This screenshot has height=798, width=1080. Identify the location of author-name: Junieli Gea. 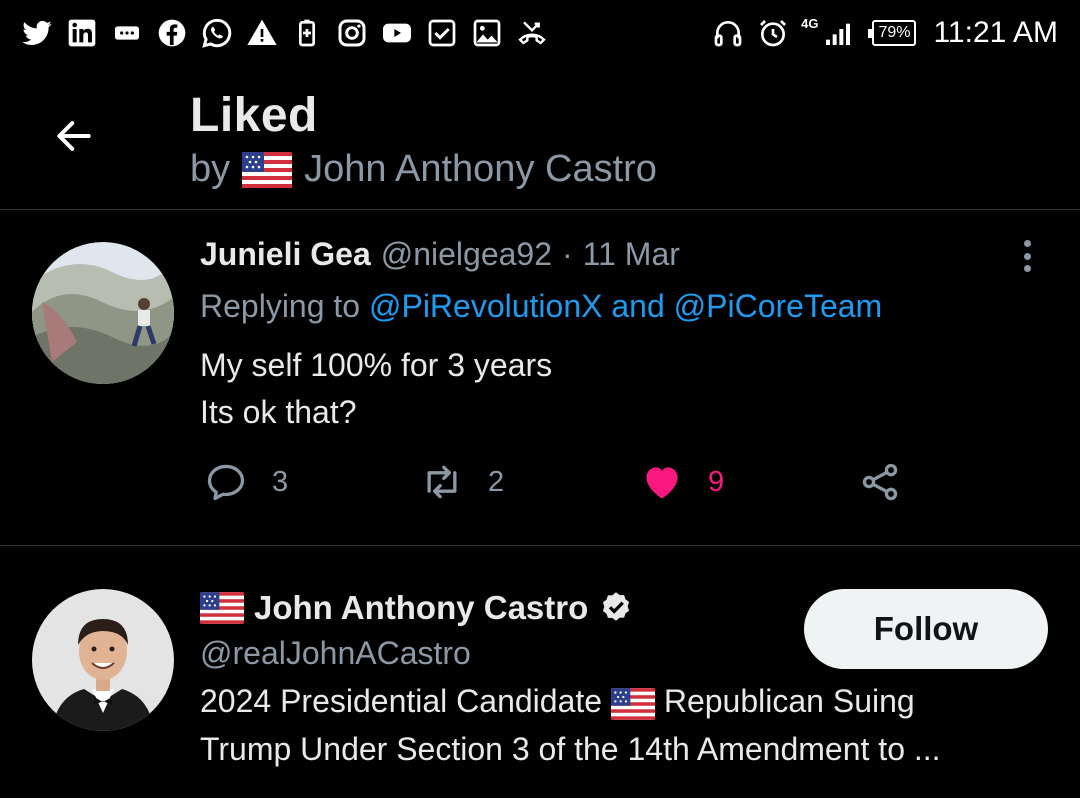
(285, 254).